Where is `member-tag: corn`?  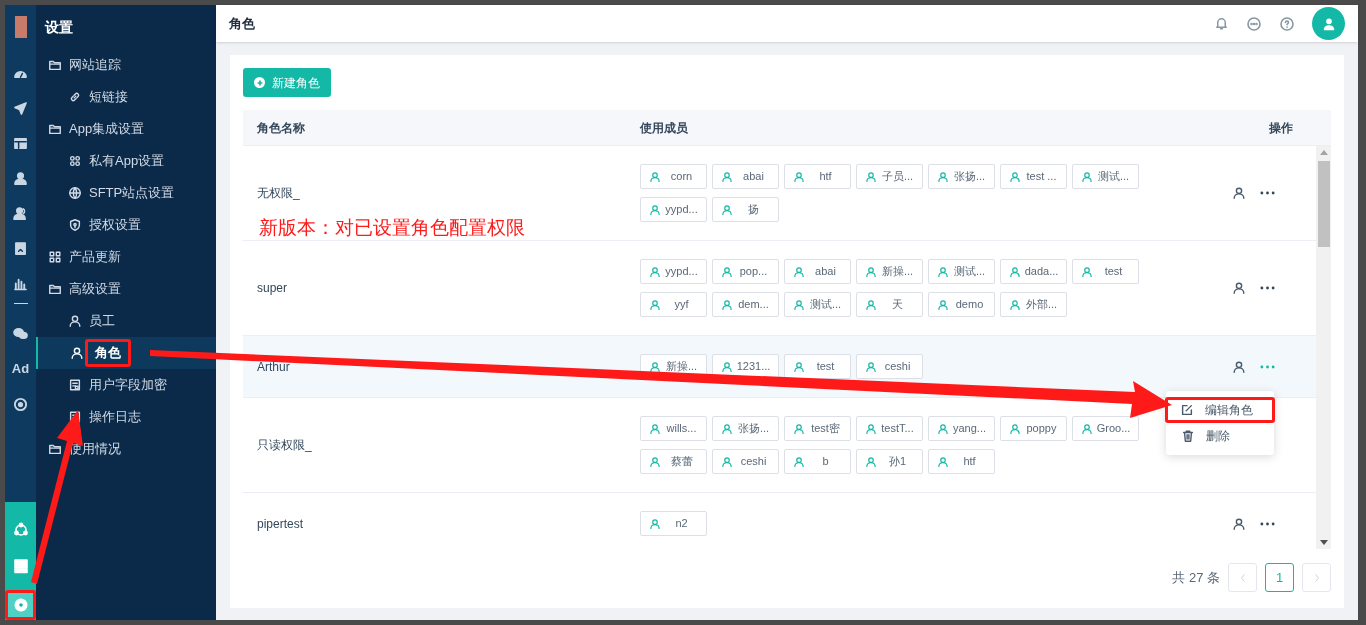 member-tag: corn is located at coordinates (673, 176).